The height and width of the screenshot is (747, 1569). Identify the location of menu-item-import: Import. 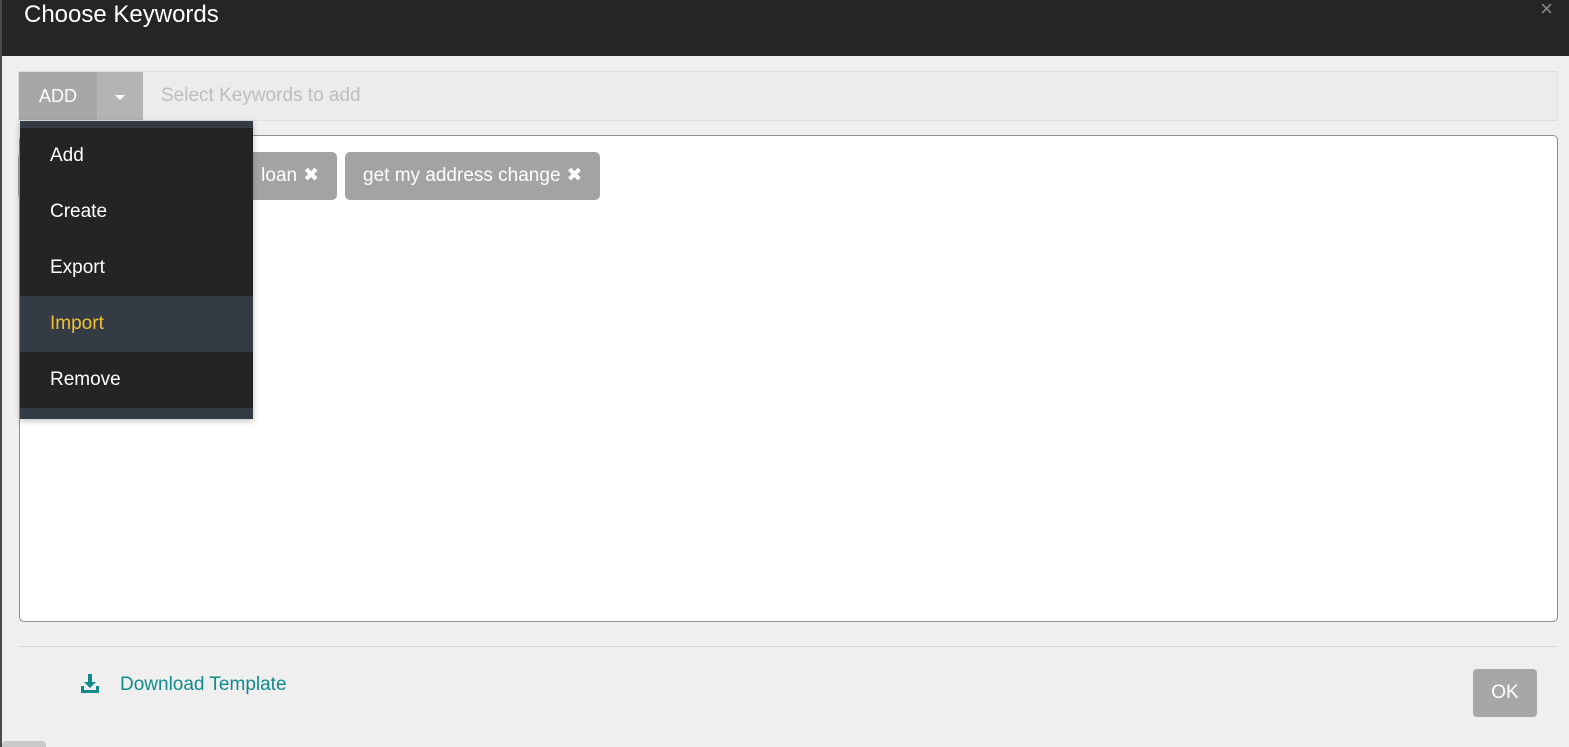
(136, 324).